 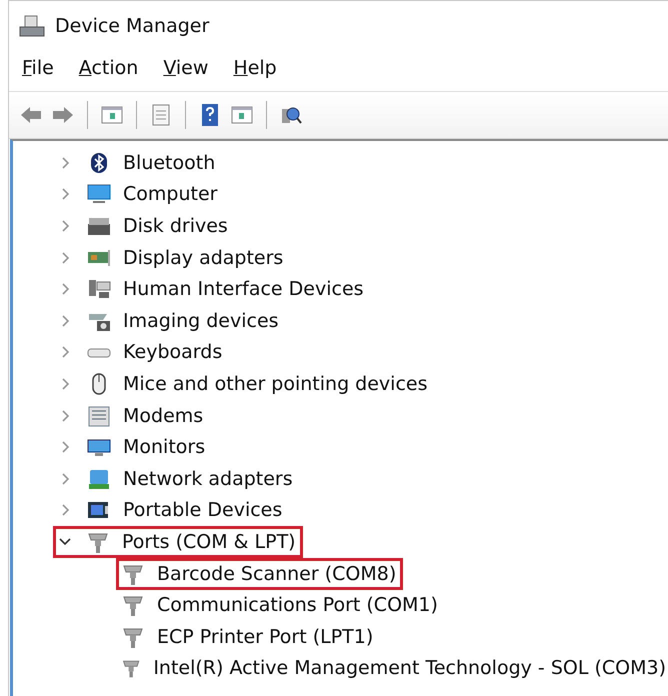 I want to click on tree-item: Ports (COM & LPT), so click(x=209, y=541).